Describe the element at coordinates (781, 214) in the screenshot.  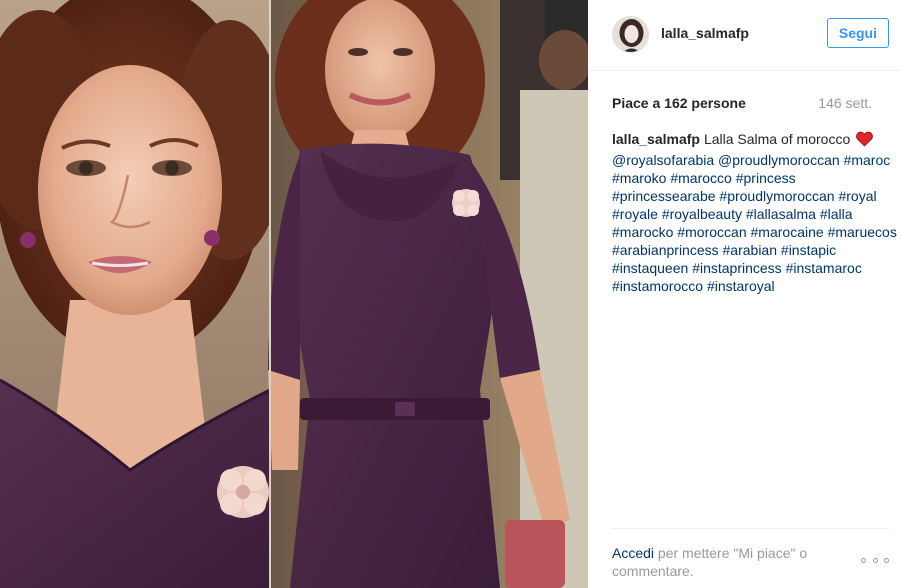
I see `hashtag-link: #lallasalma` at that location.